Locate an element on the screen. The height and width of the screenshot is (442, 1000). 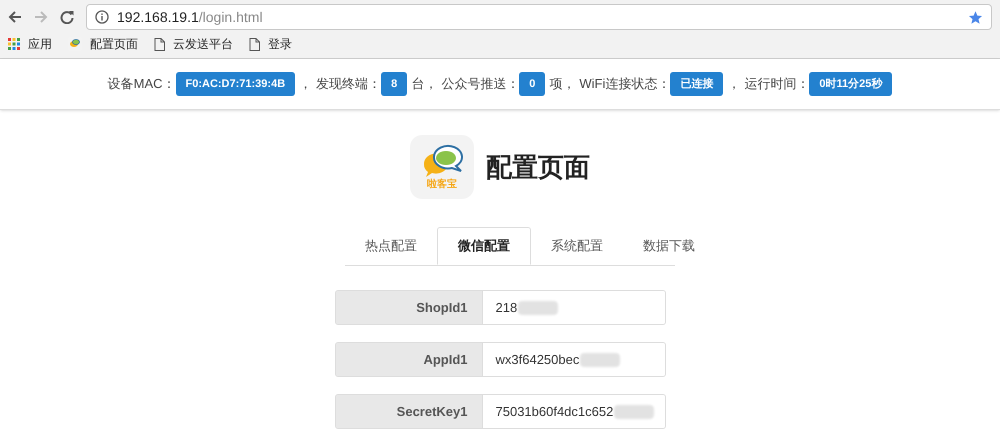
bookmark: 应用 is located at coordinates (30, 44).